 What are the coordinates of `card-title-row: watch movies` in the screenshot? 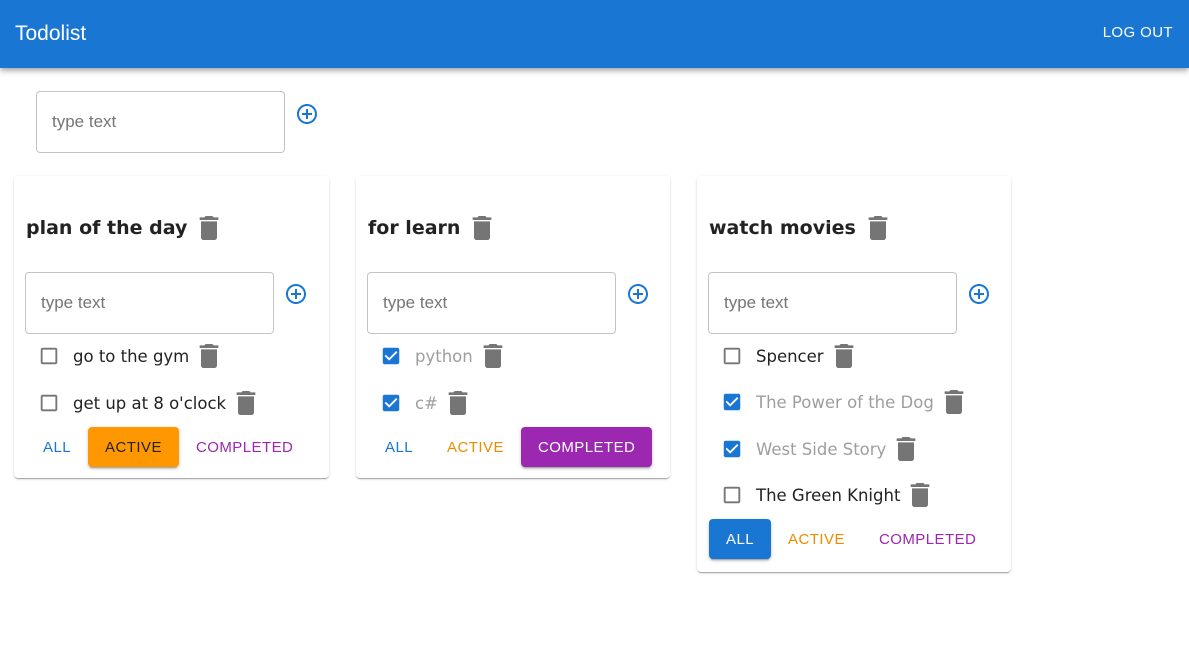 It's located at (798, 228).